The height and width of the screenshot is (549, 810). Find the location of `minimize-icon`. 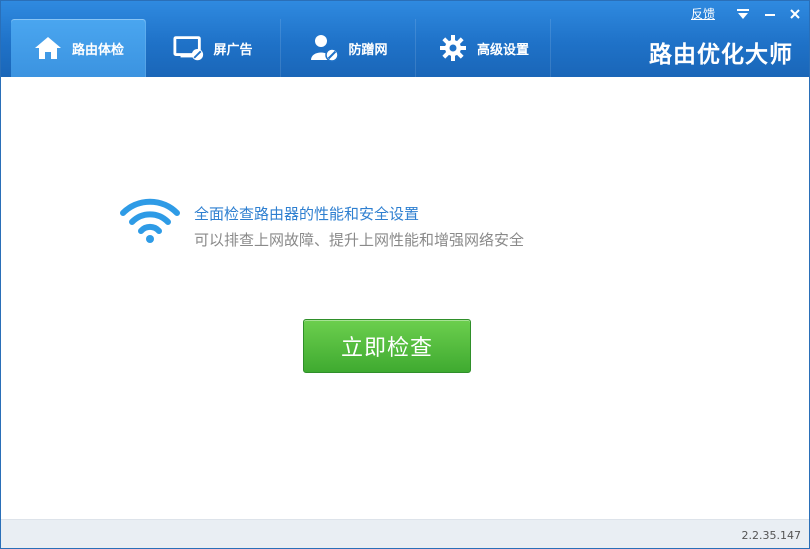

minimize-icon is located at coordinates (770, 14).